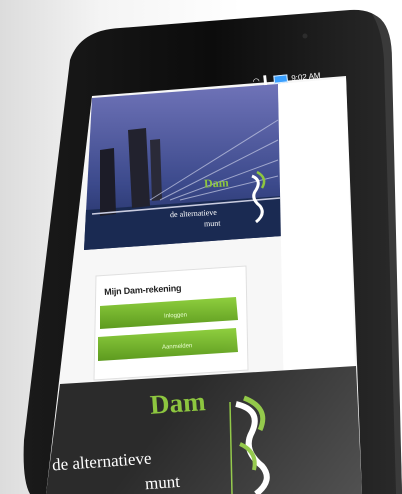 Image resolution: width=402 pixels, height=494 pixels. I want to click on status-time: 9:02 AM, so click(305, 76).